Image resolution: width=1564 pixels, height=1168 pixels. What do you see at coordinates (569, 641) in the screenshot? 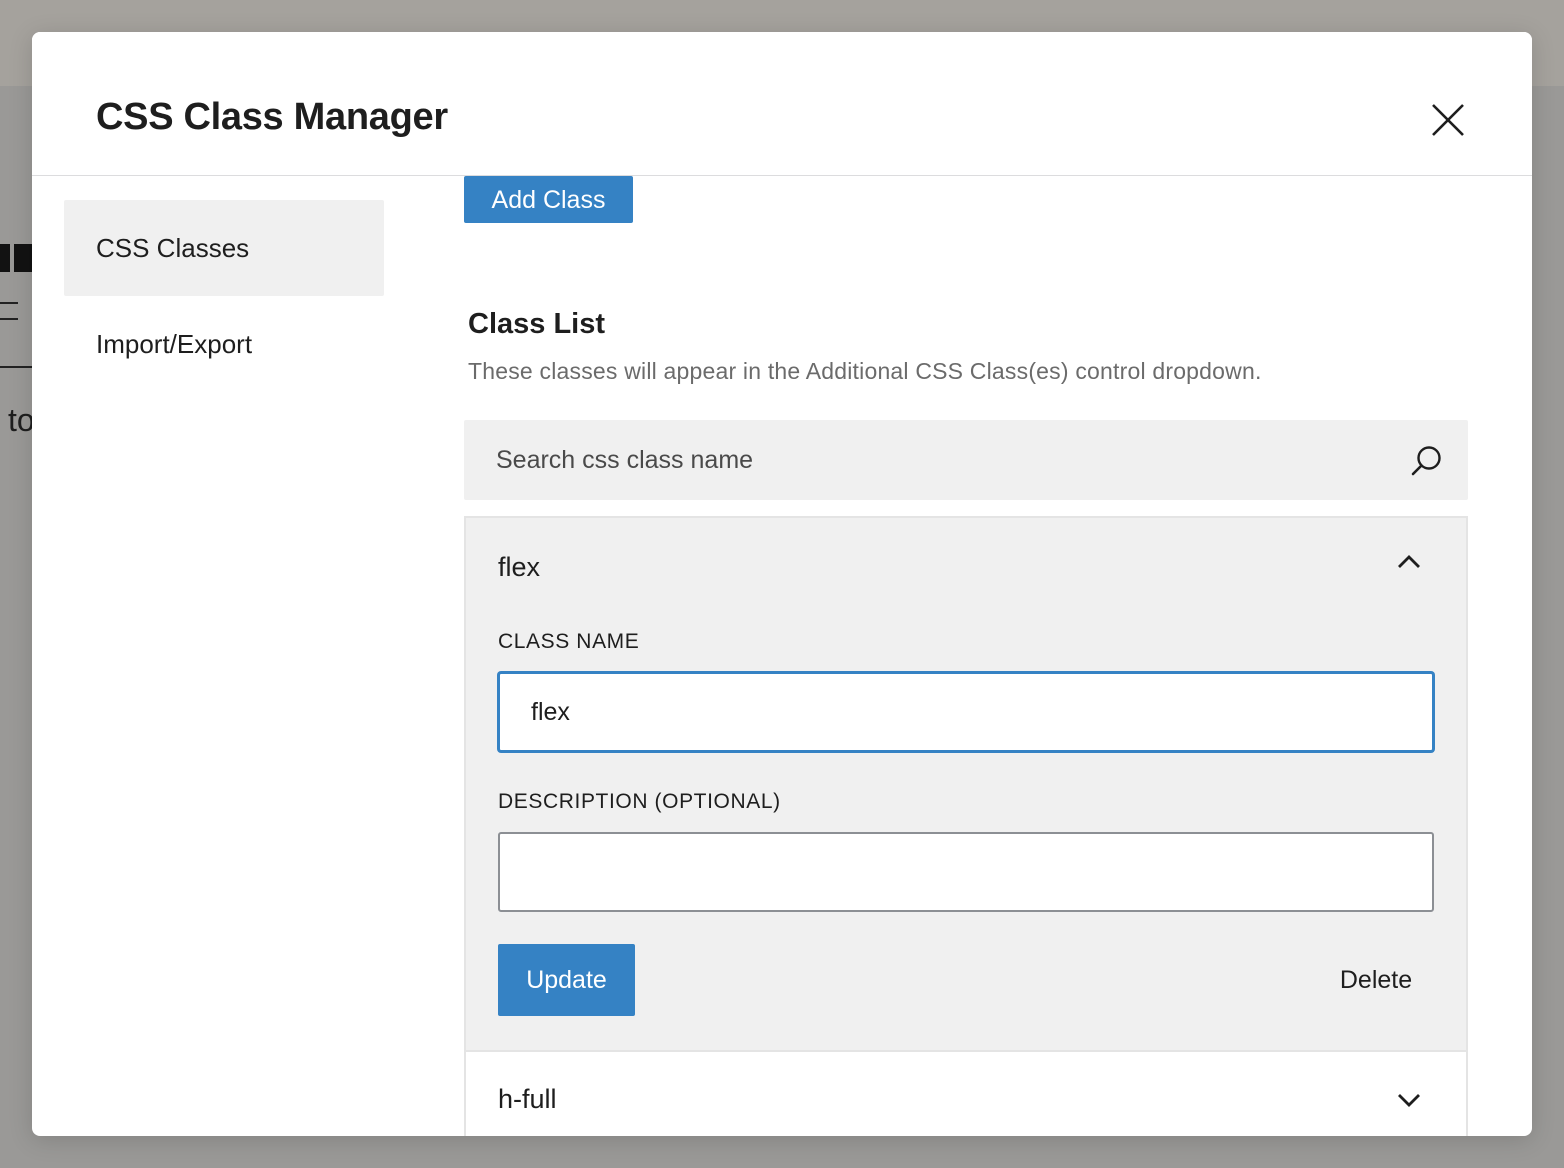
I see `class-name-label: CLASS NAME` at bounding box center [569, 641].